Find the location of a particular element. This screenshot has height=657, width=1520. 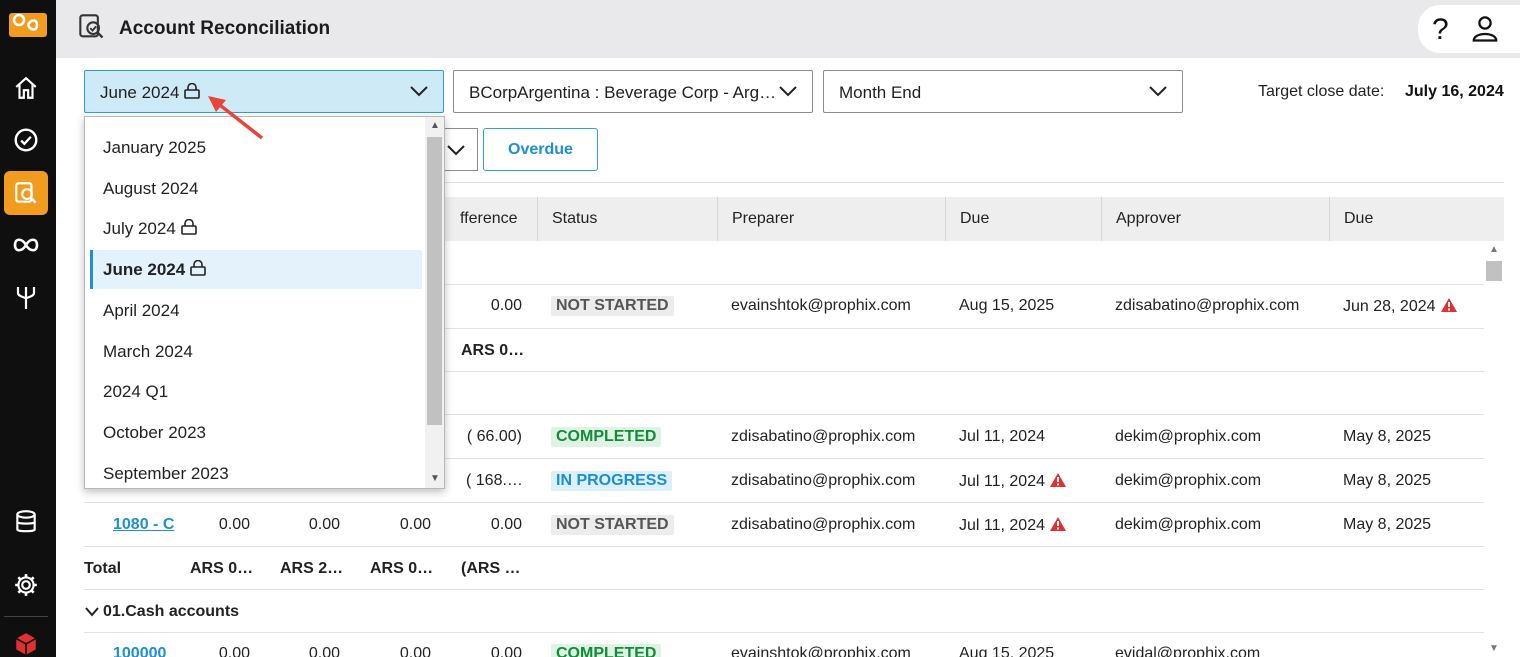

user-icon is located at coordinates (1485, 30).